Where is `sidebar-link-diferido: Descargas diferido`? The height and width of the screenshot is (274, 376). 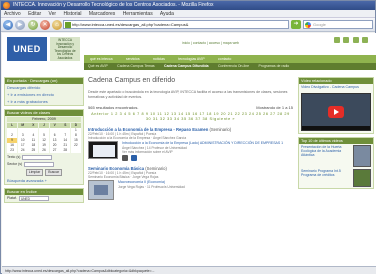 sidebar-link-diferido: Descargas diferido is located at coordinates (44, 87).